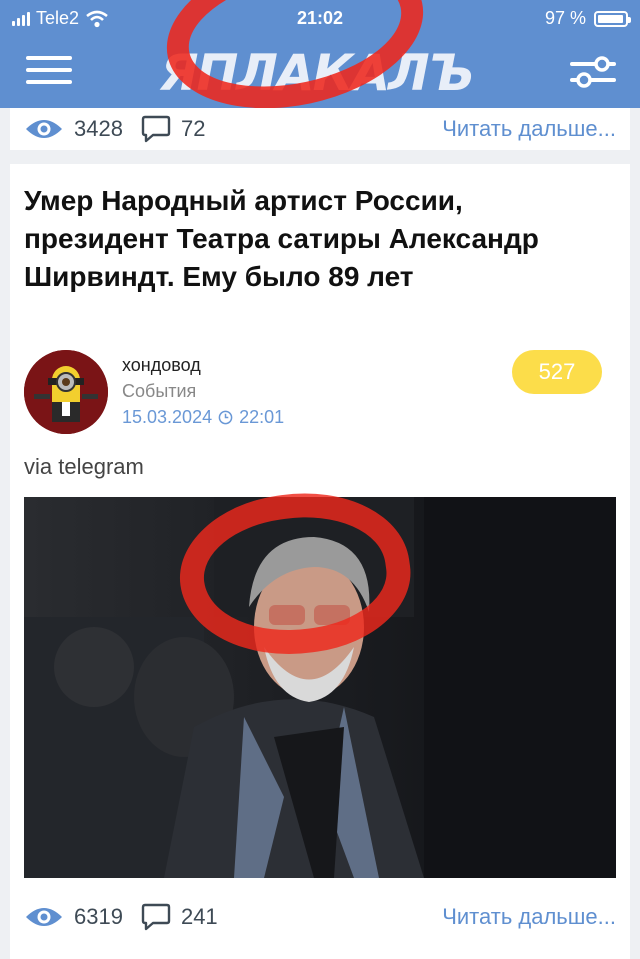  What do you see at coordinates (320, 54) in the screenshot?
I see `app-header: Tele2 21:02 97 % ЯПЛАКАЛЪ` at bounding box center [320, 54].